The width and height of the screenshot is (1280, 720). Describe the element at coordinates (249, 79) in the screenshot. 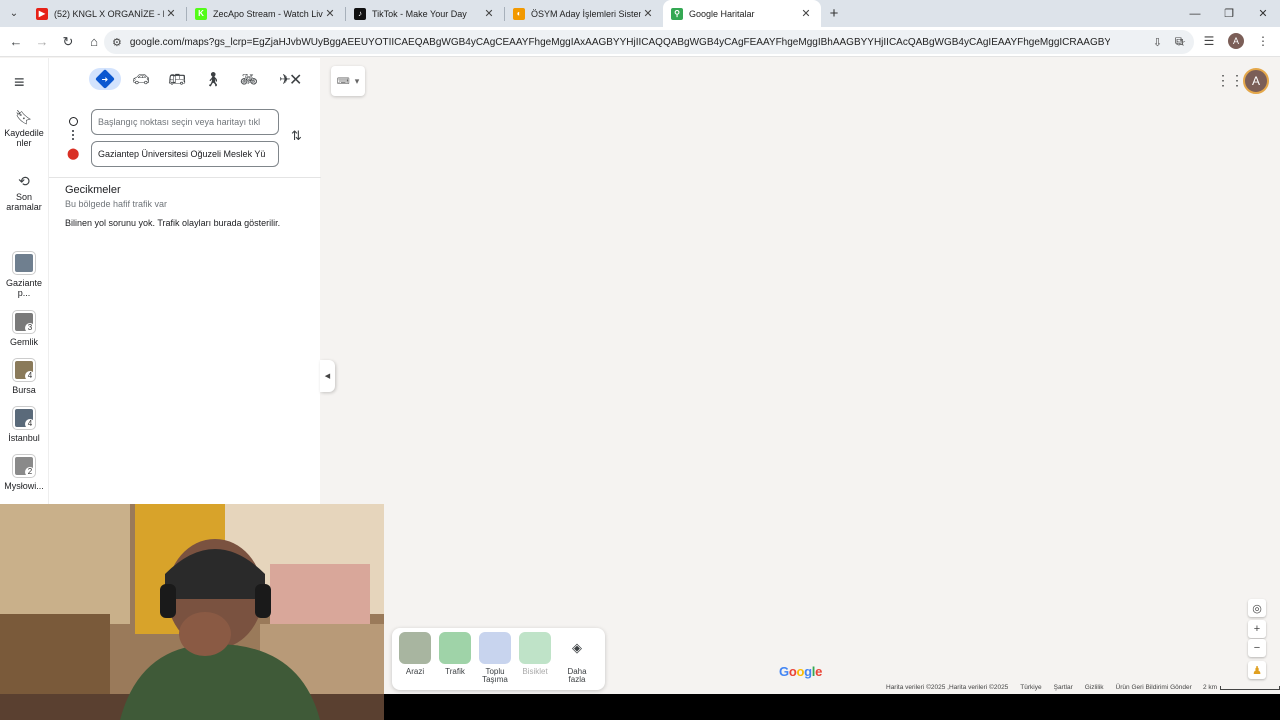

I see `bicycle-icon: 🚲︎` at that location.